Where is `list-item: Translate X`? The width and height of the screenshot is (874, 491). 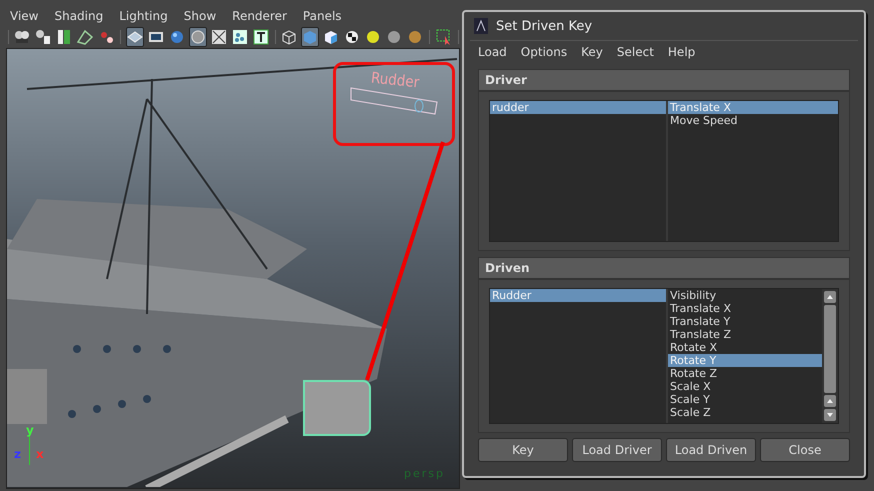 list-item: Translate X is located at coordinates (745, 308).